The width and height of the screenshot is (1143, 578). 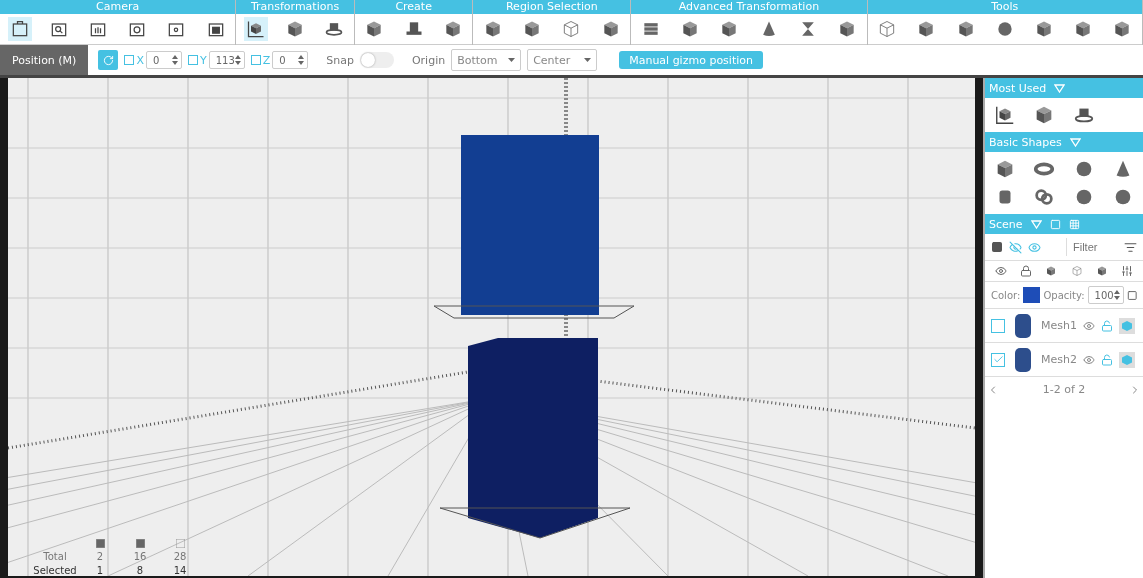 What do you see at coordinates (266, 60) in the screenshot?
I see `axis-label: Z` at bounding box center [266, 60].